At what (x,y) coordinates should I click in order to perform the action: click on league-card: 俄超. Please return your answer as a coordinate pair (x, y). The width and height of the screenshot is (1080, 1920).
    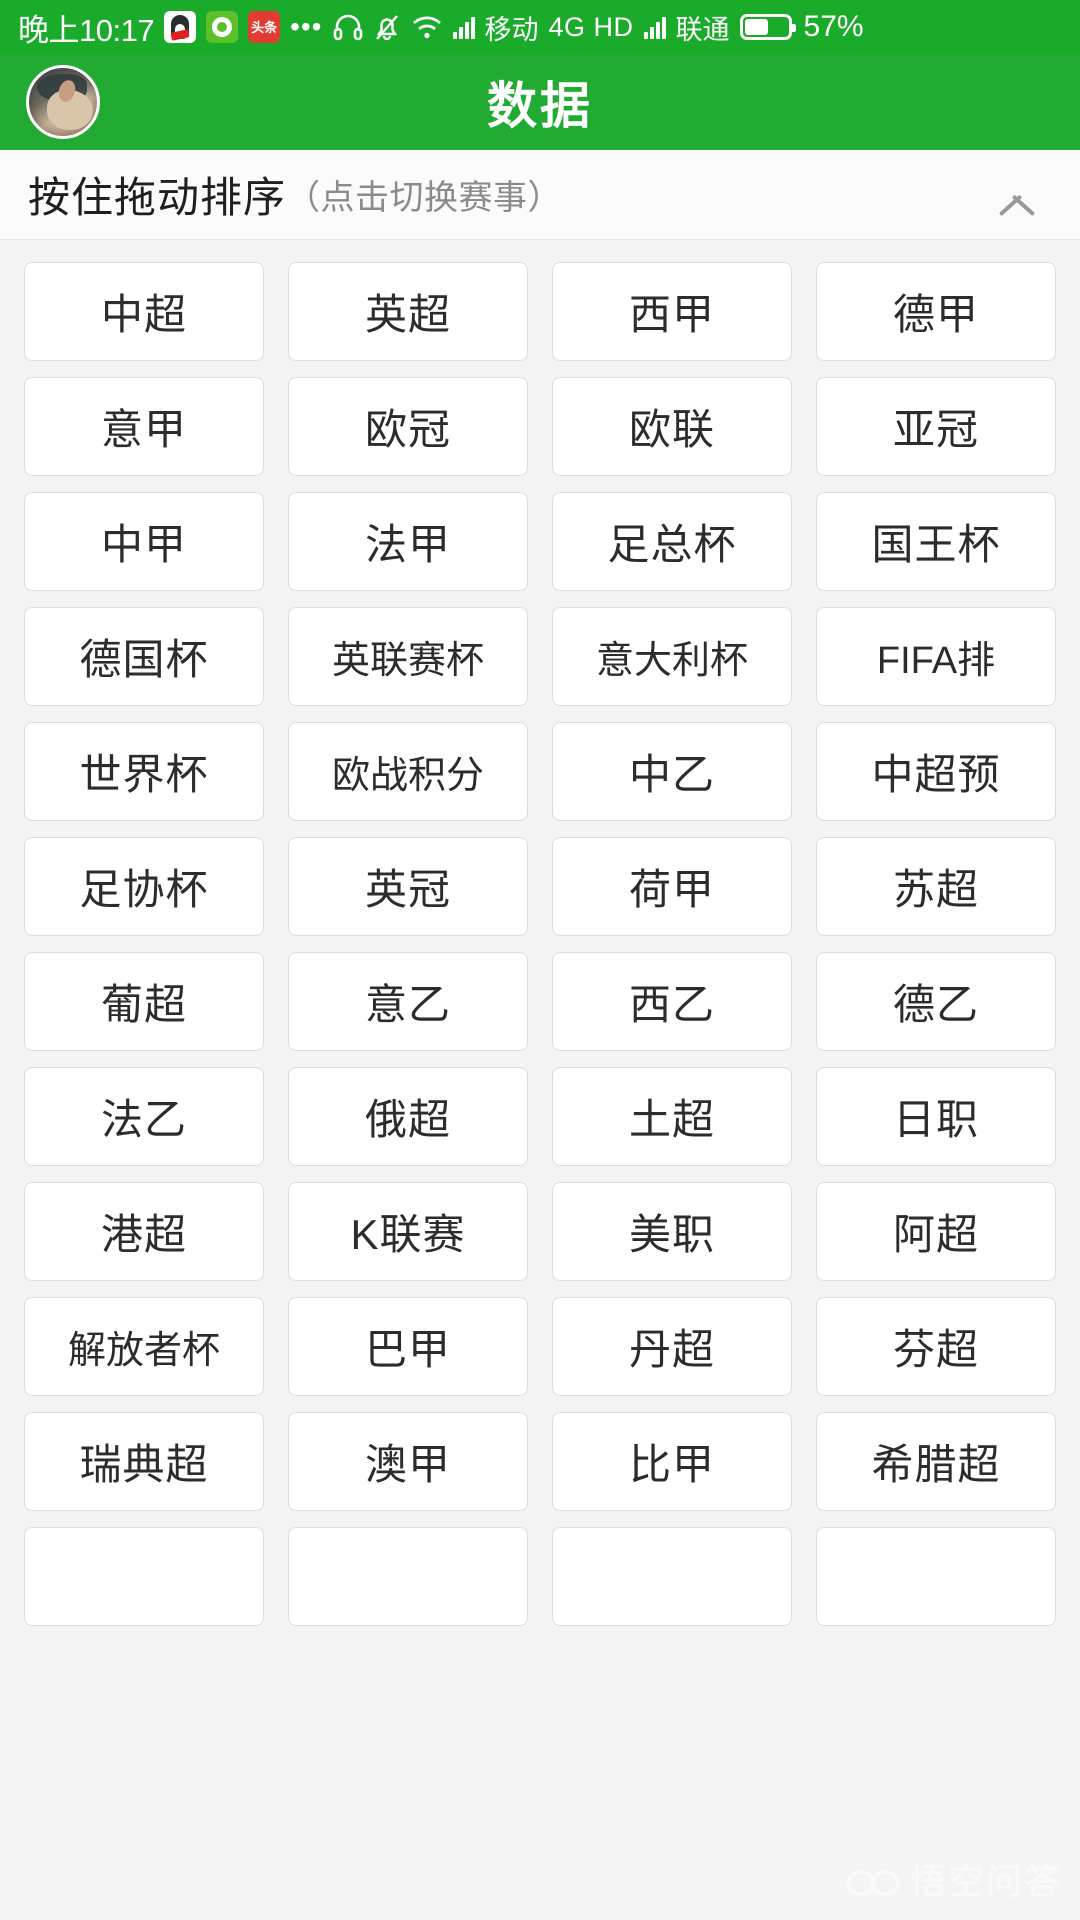
    Looking at the image, I should click on (408, 1116).